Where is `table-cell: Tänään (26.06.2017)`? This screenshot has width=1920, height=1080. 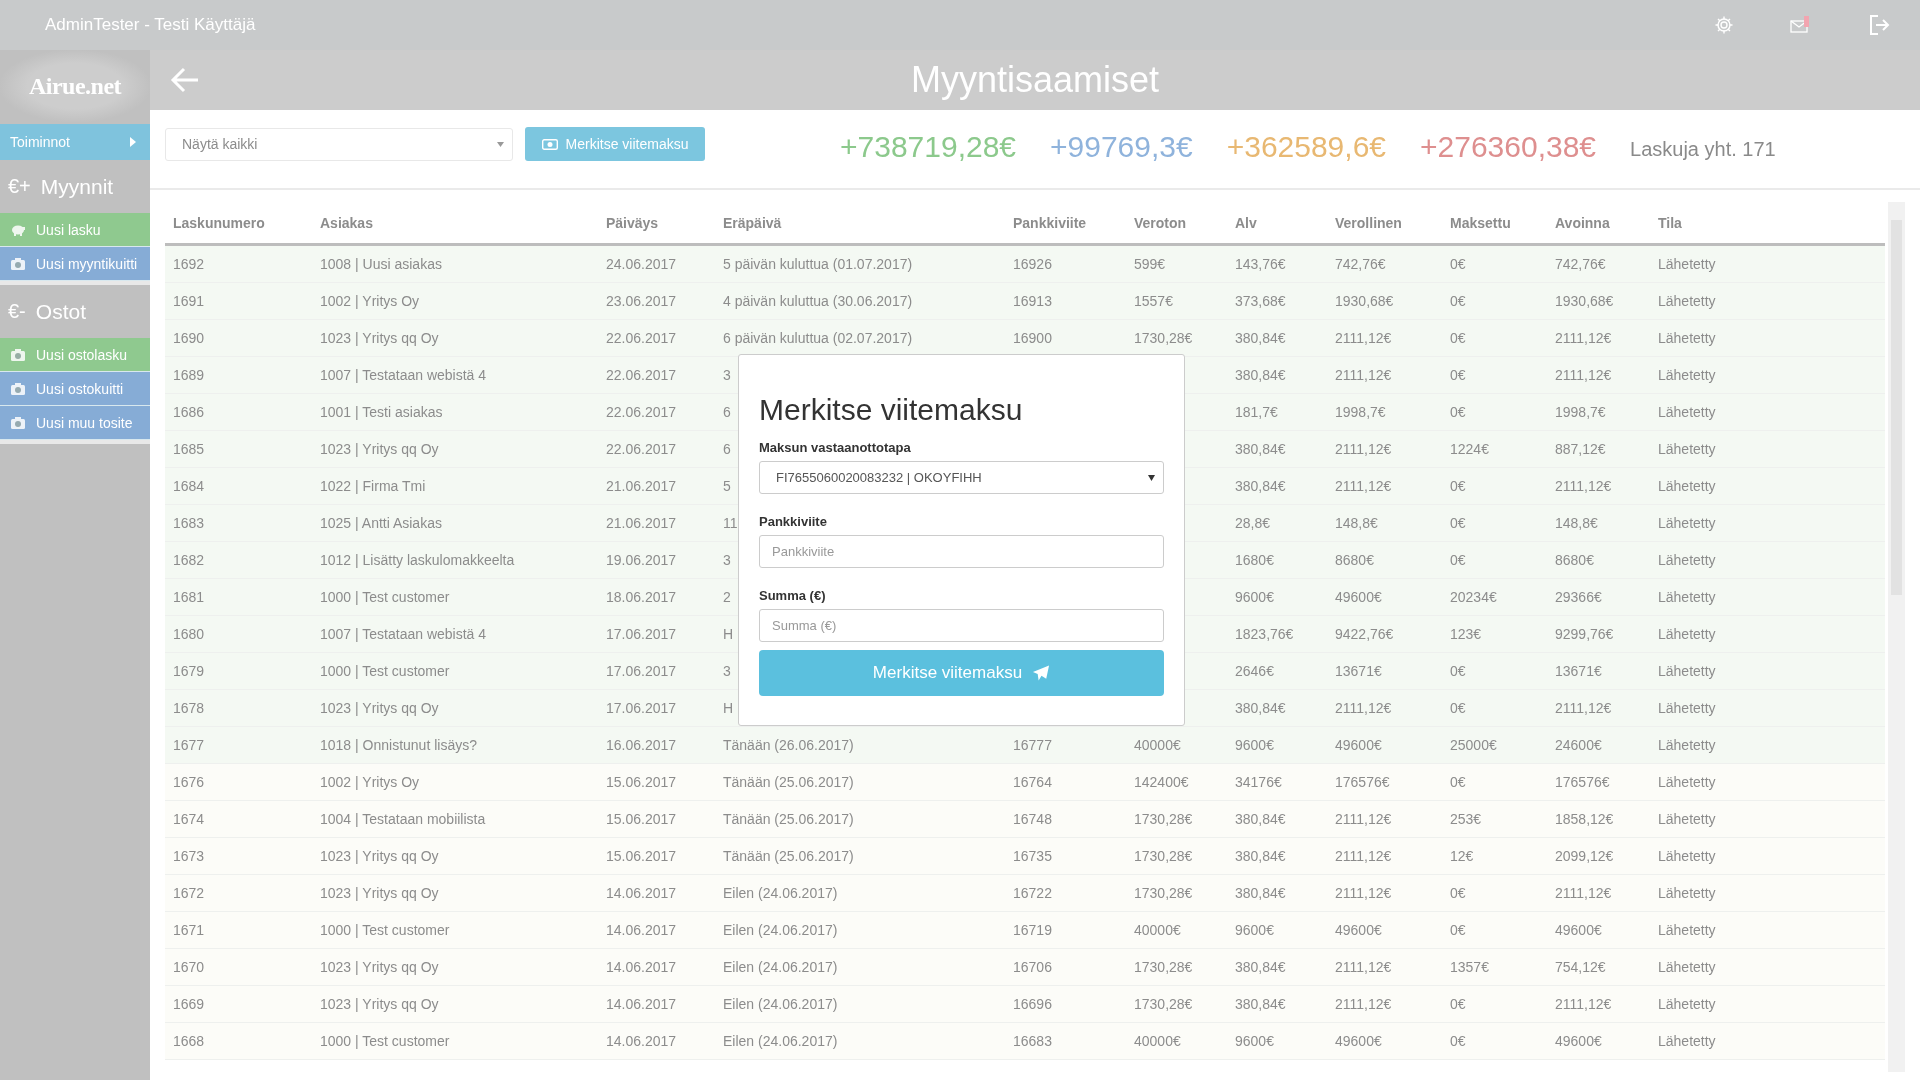
table-cell: Tänään (26.06.2017) is located at coordinates (788, 745).